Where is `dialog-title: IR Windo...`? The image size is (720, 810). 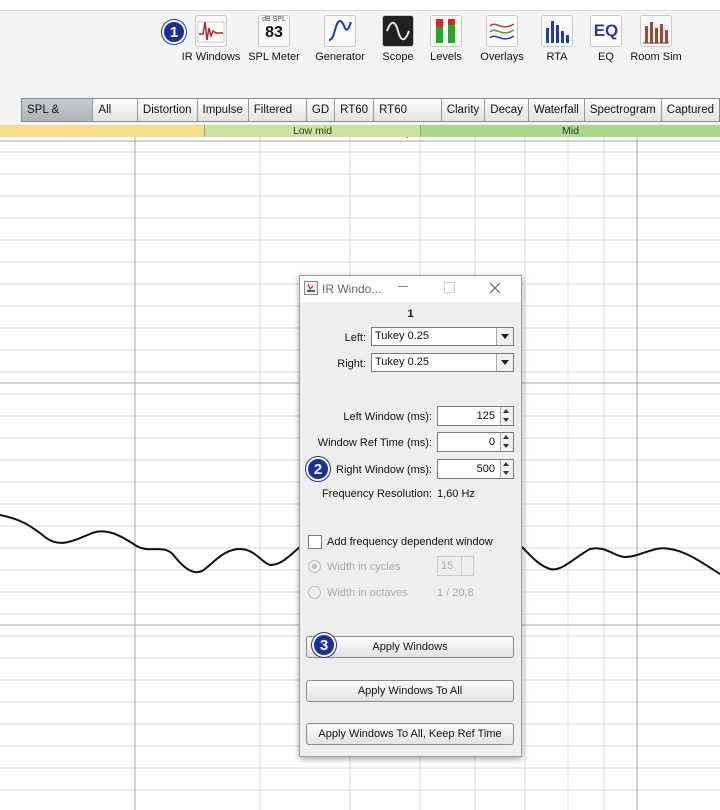
dialog-title: IR Windo... is located at coordinates (352, 289).